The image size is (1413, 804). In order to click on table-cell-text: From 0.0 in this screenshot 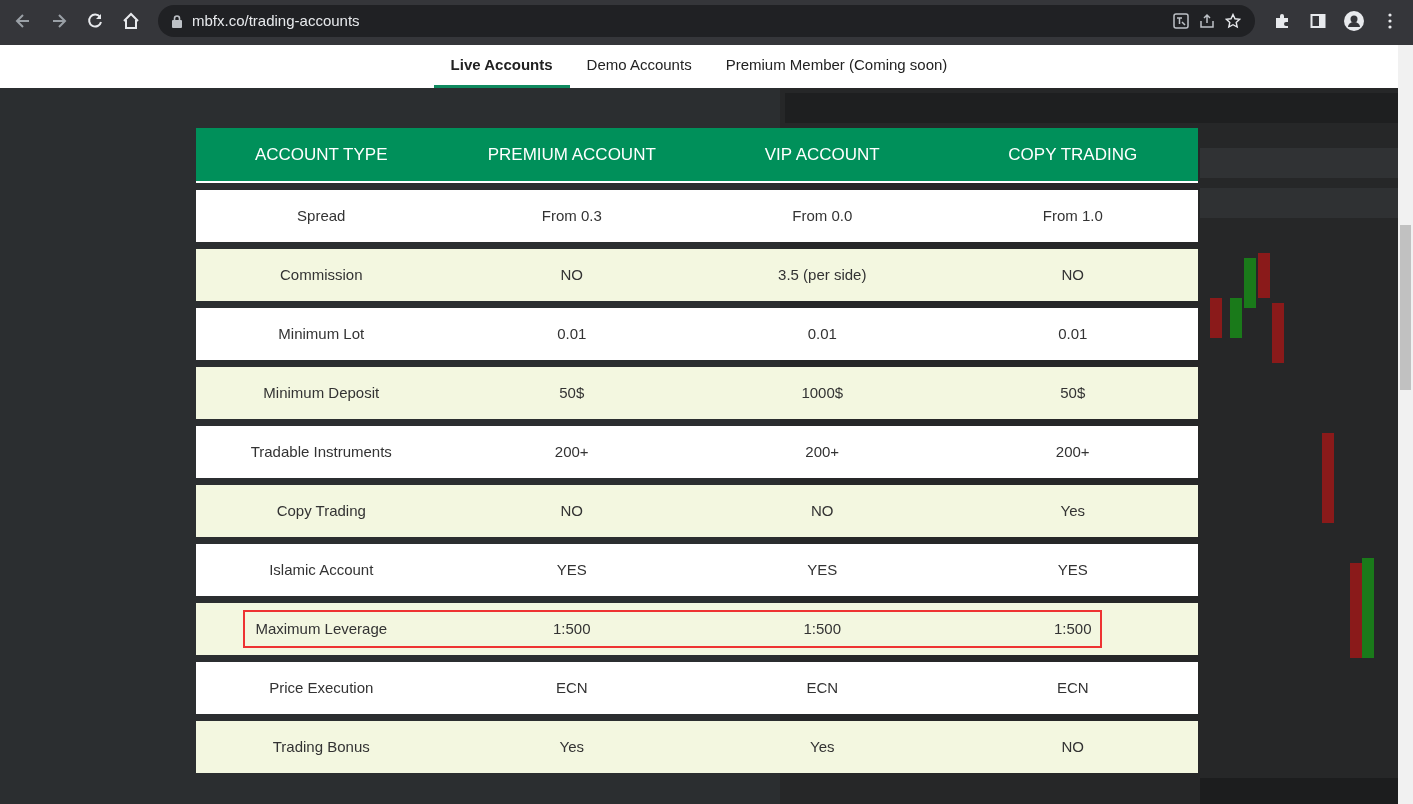, I will do `click(822, 215)`.